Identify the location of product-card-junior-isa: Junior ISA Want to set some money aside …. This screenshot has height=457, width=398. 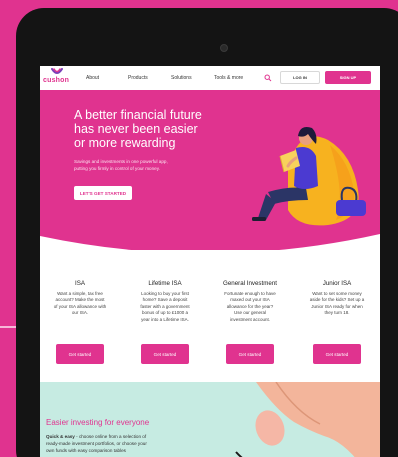
(337, 298).